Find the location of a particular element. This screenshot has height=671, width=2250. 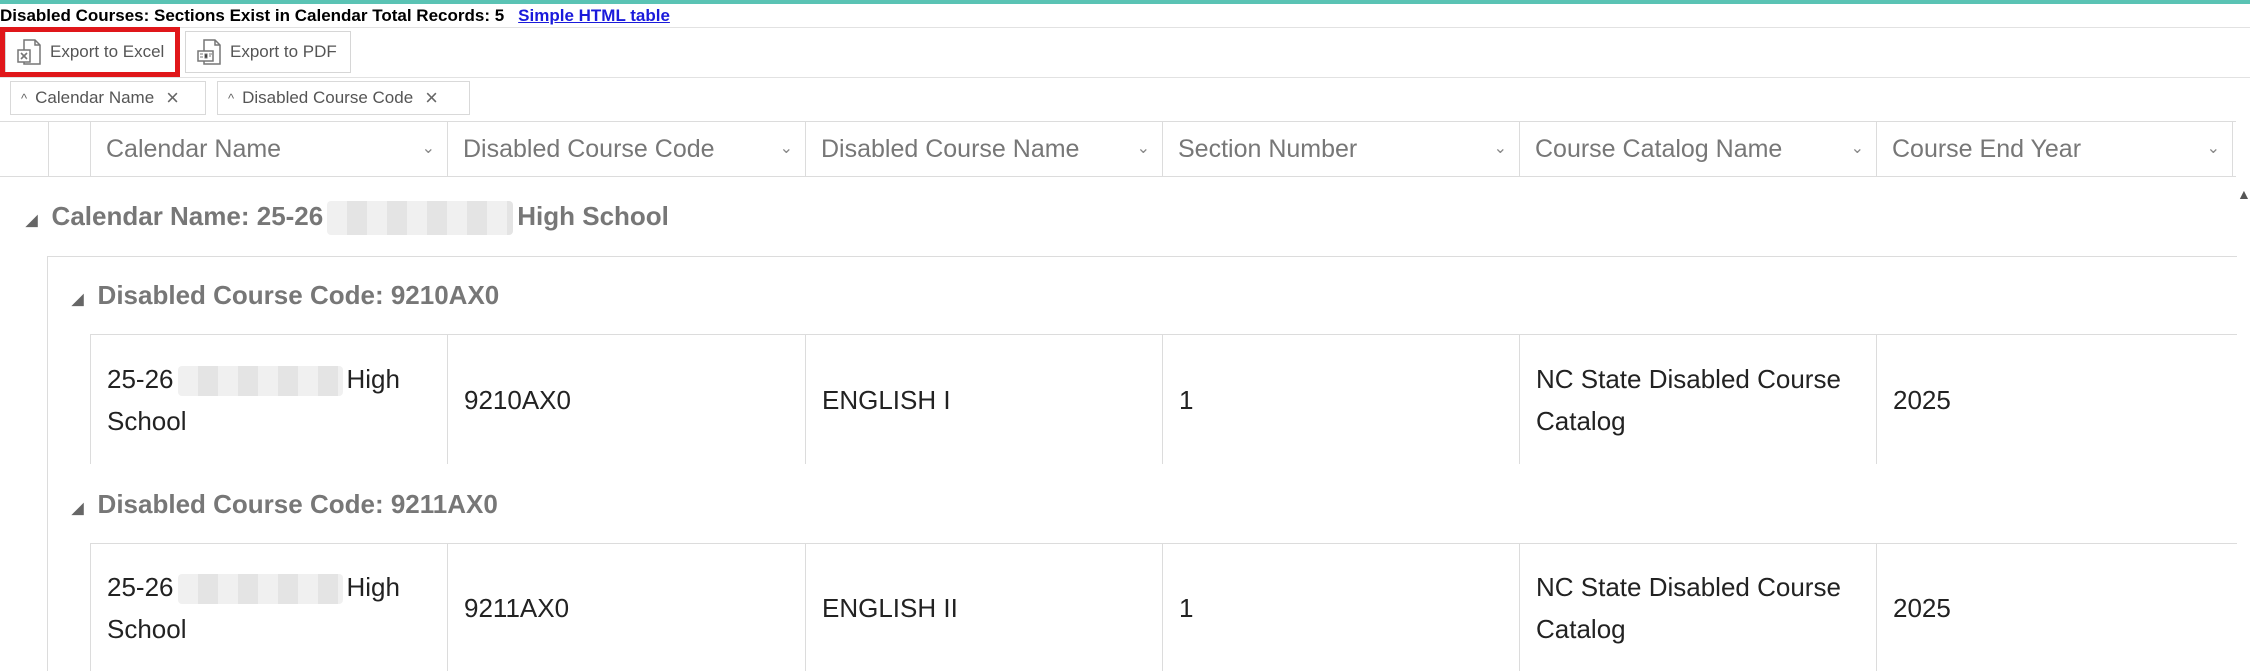

export-to-pdf-button: Export to PDF is located at coordinates (268, 52).